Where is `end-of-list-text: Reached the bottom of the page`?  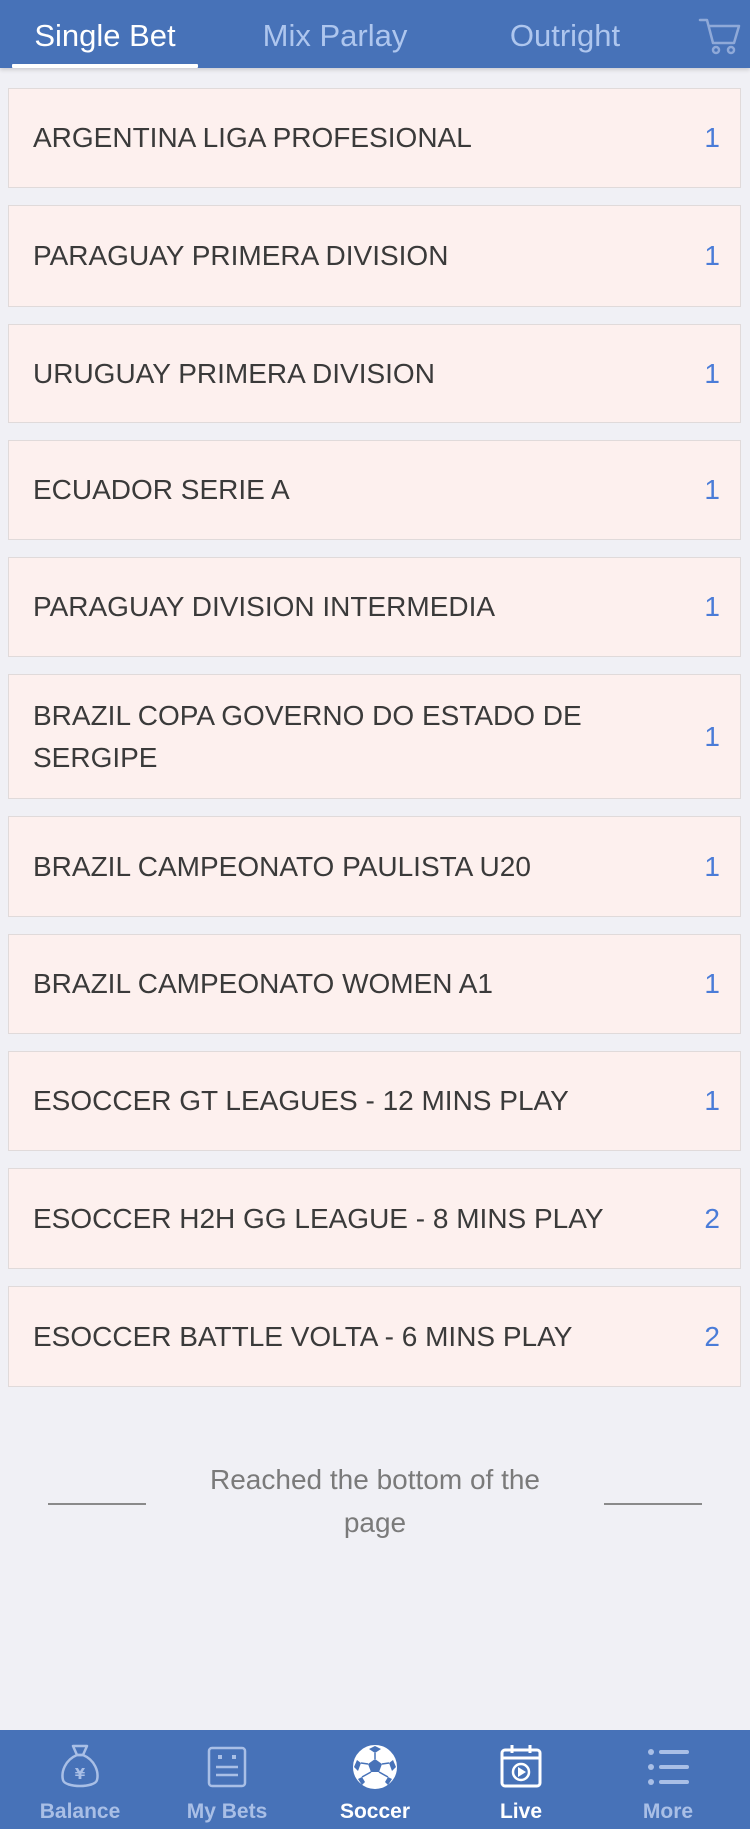 end-of-list-text: Reached the bottom of the page is located at coordinates (375, 1501).